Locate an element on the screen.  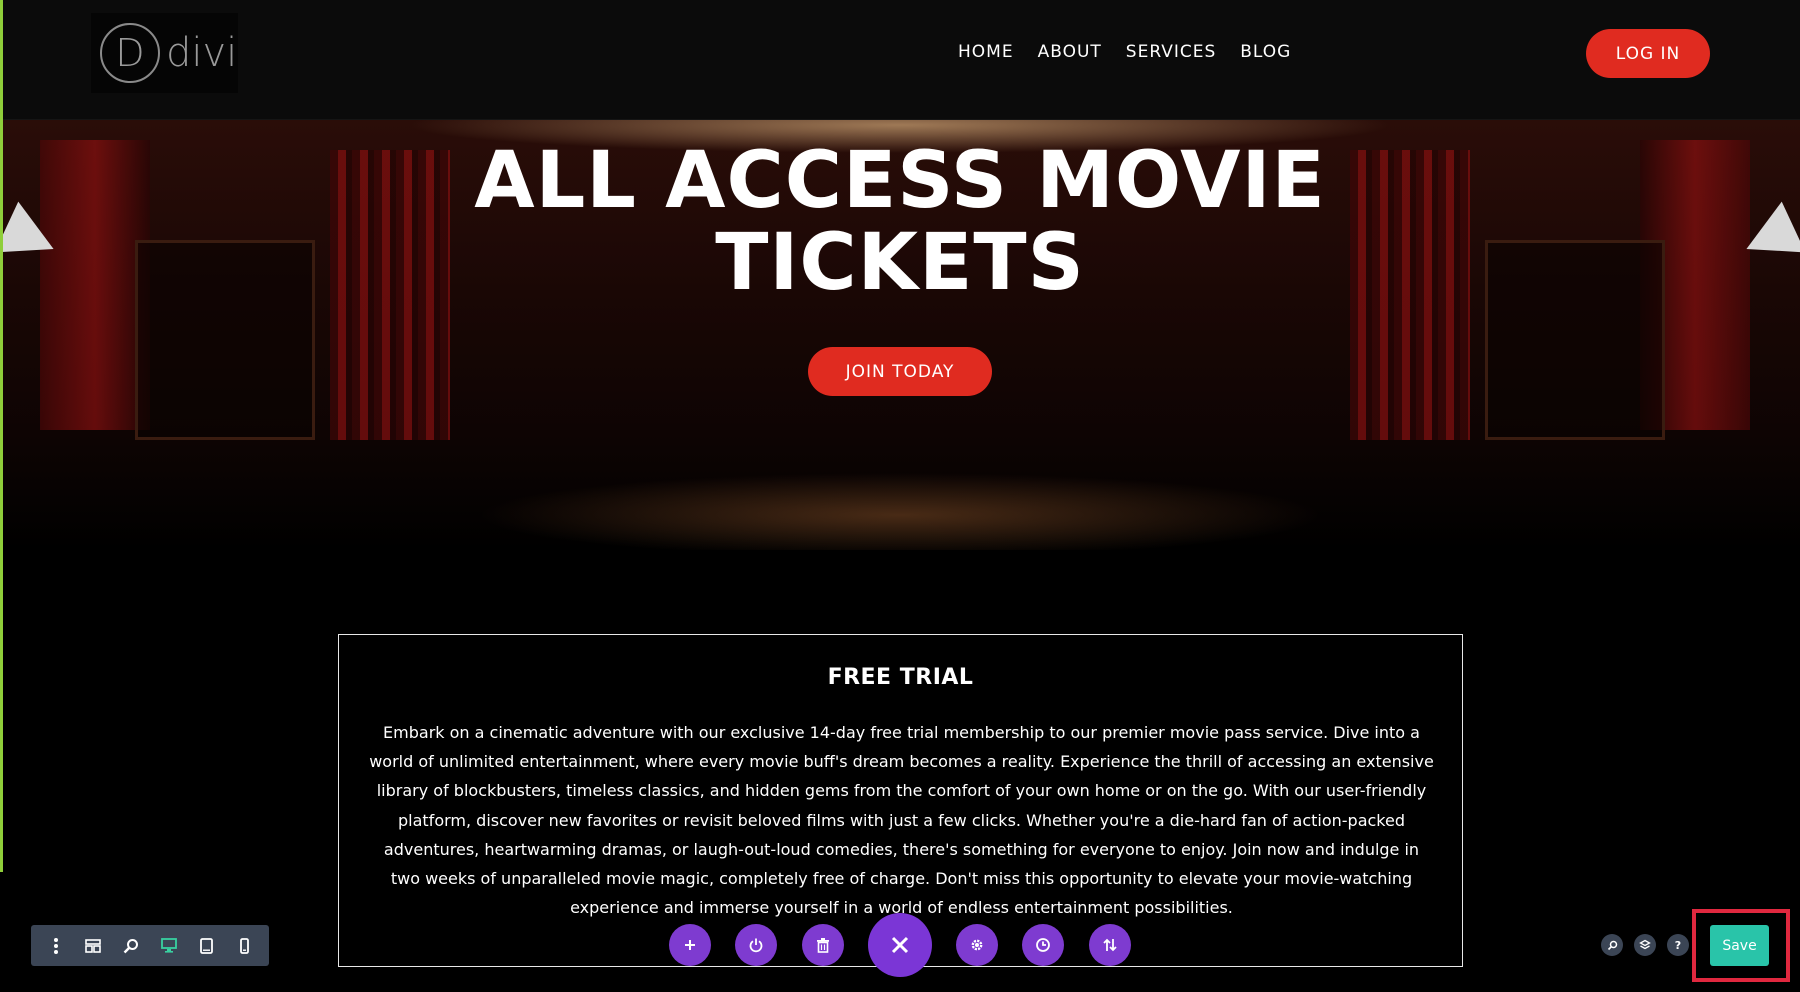
hero-title: ALL ACCESS MOVIE TICKETS is located at coordinates (900, 222).